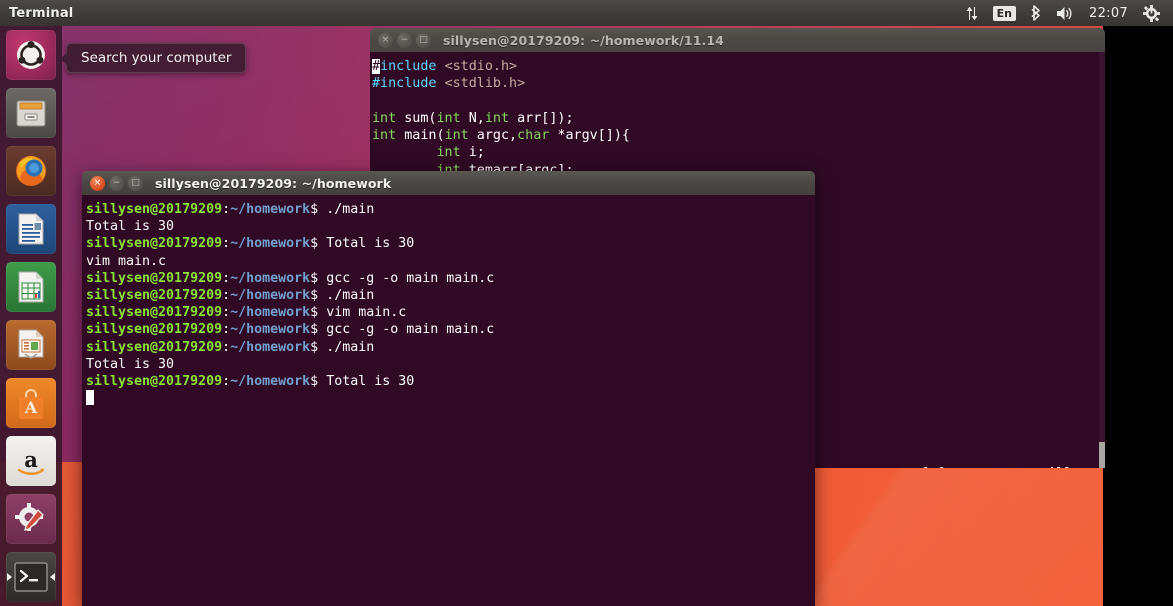 This screenshot has width=1173, height=606. I want to click on launcher-item-amazon: a, so click(31, 461).